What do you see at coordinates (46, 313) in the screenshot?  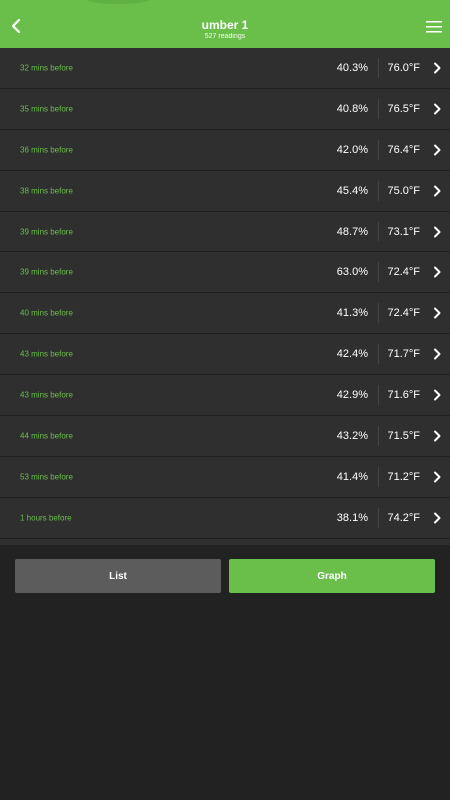 I see `reading-time: 40 mins before` at bounding box center [46, 313].